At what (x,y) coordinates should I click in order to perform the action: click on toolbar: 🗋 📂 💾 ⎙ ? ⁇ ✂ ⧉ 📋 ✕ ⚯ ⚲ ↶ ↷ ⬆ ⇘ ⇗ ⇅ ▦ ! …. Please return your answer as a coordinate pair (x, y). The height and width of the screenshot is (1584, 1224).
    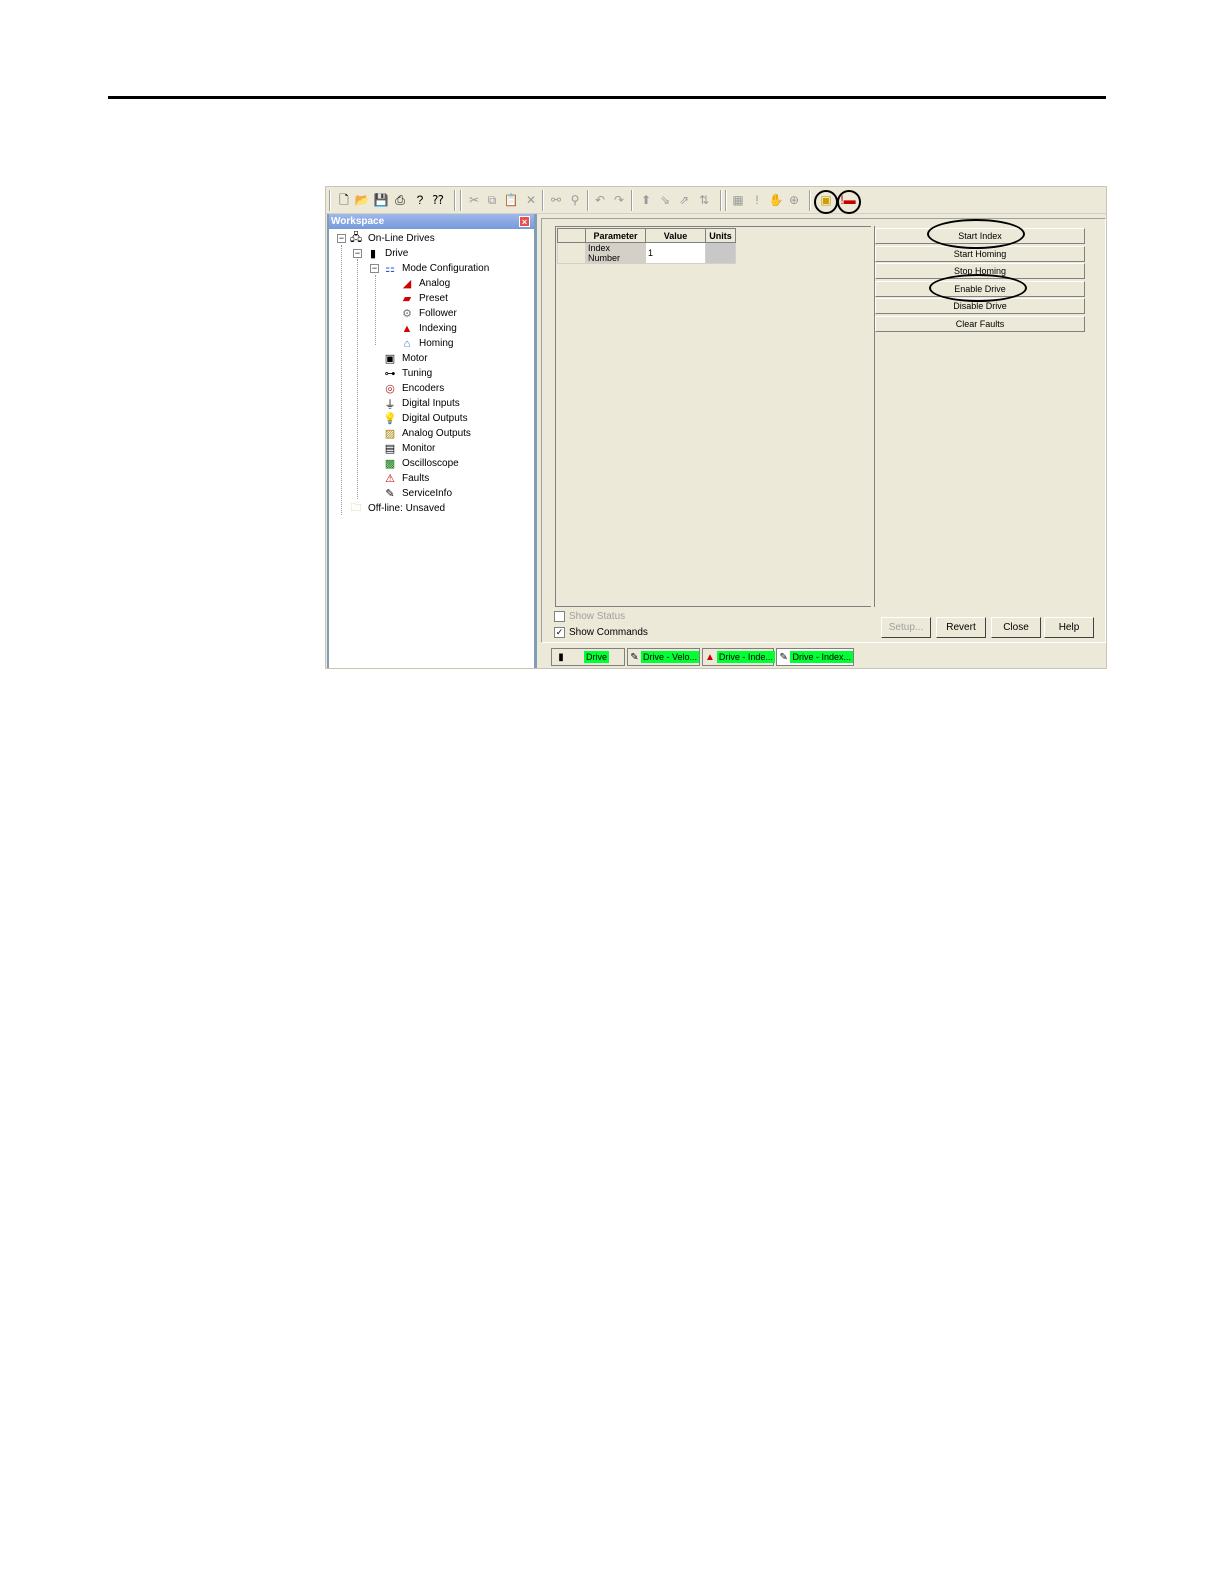
    Looking at the image, I should click on (716, 200).